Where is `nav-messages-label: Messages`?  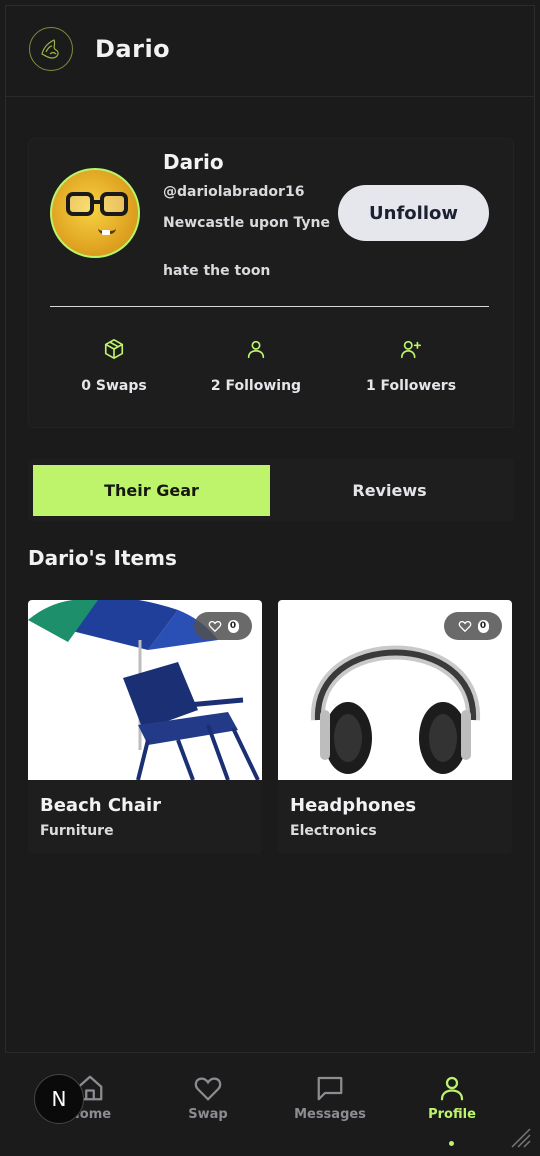
nav-messages-label: Messages is located at coordinates (330, 1114).